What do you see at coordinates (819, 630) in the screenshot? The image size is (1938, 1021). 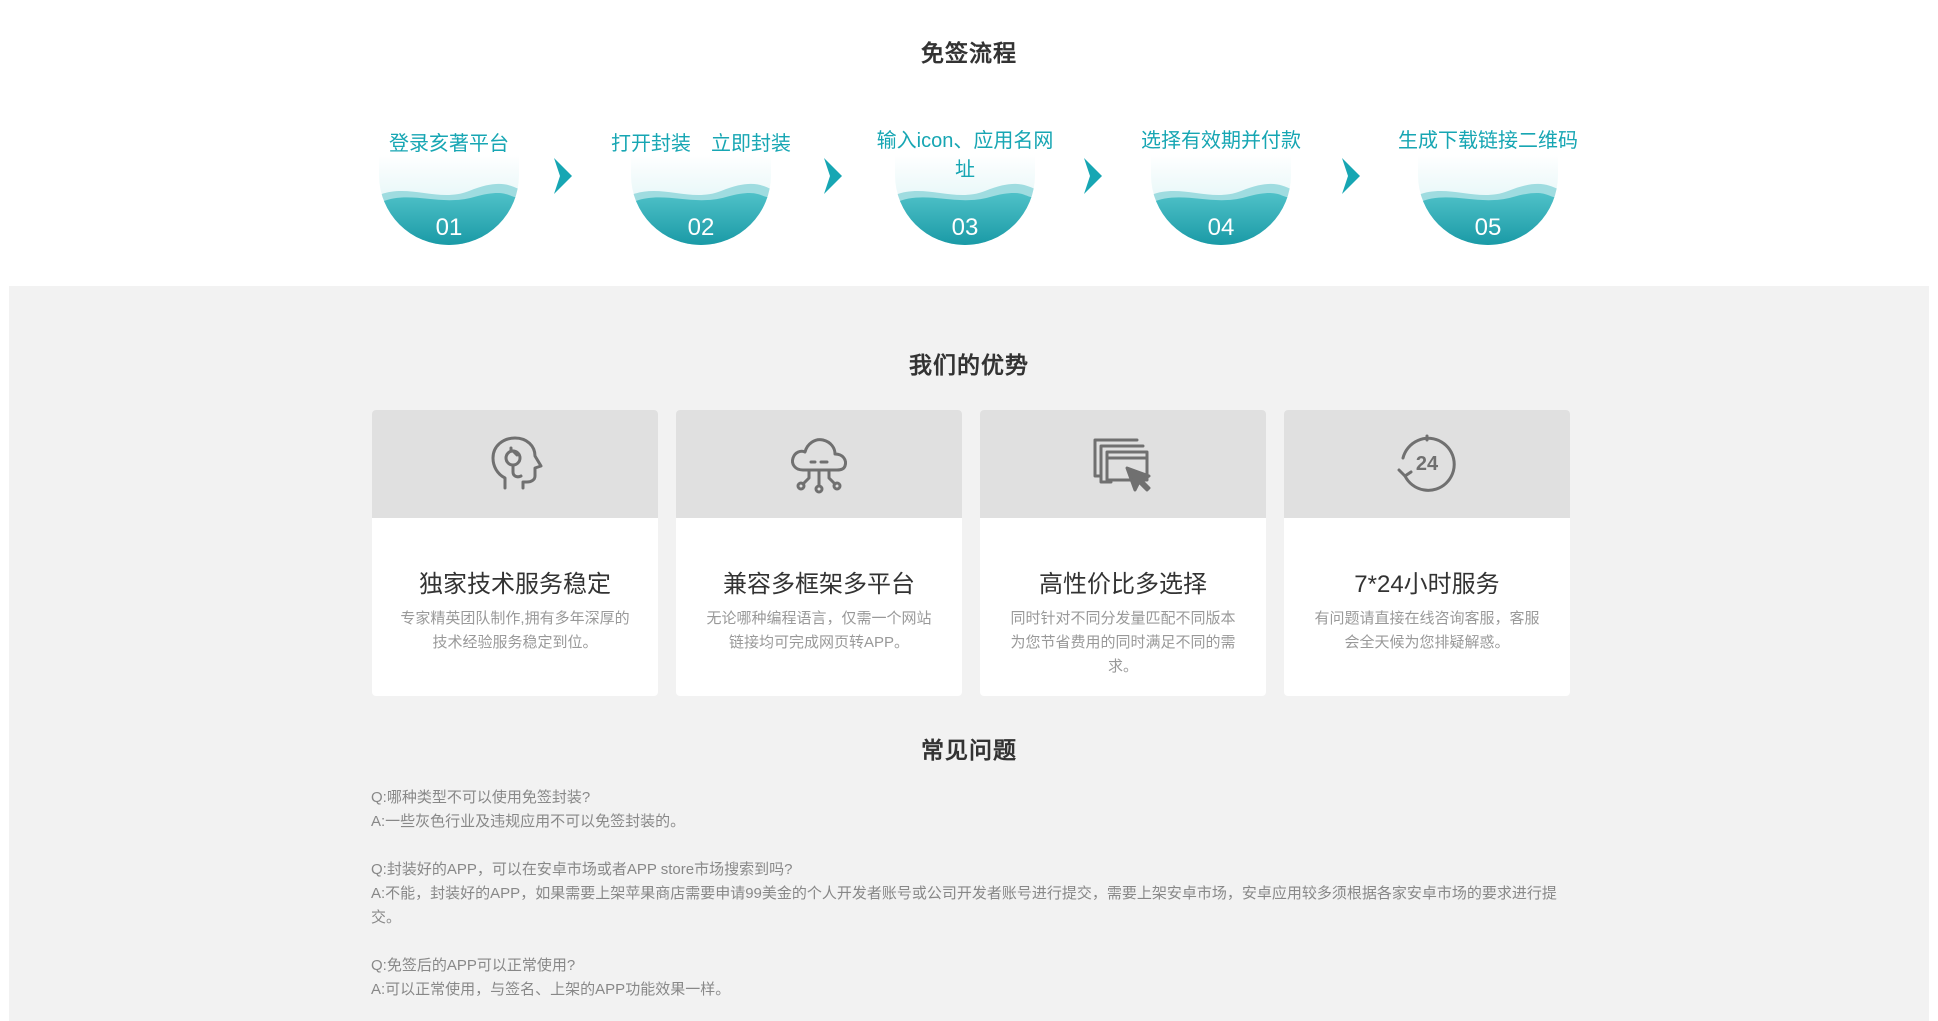 I see `card-description: 无论哪种编程语言，仅需一个网站链接均可完成网页转APP。` at bounding box center [819, 630].